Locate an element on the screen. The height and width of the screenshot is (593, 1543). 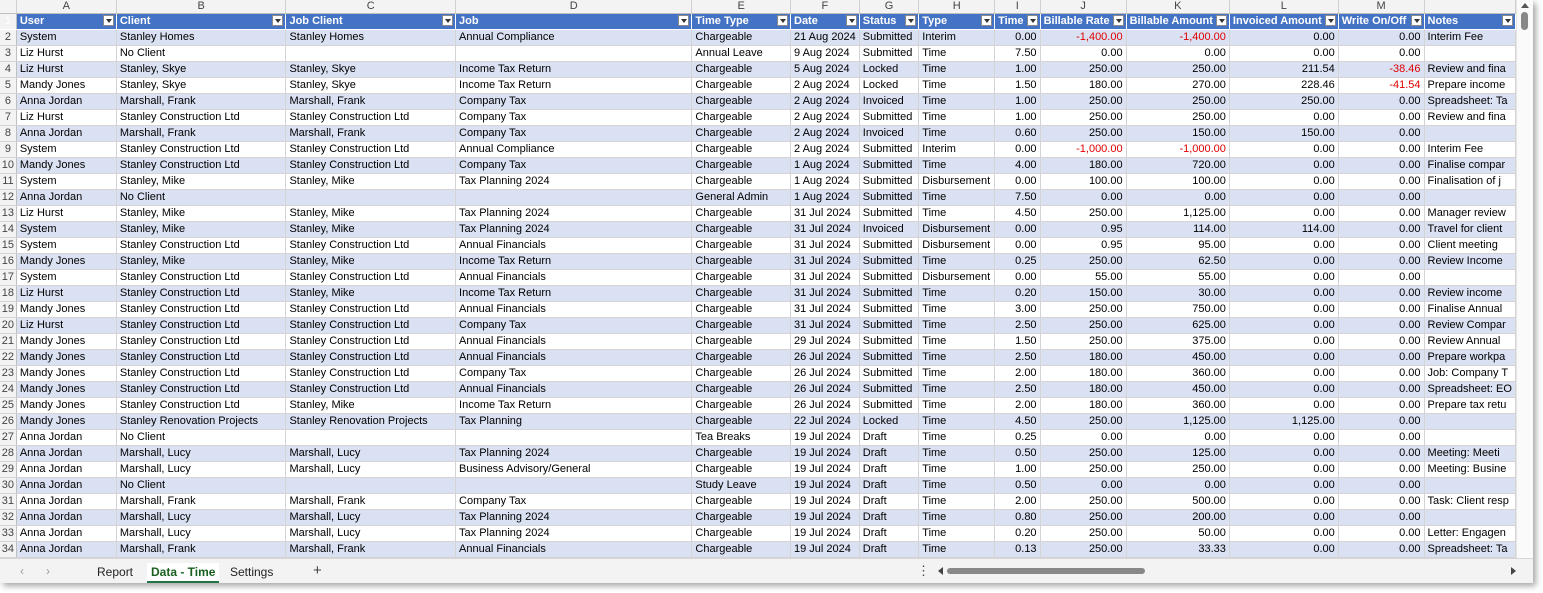
cell-job: Income Tax Return is located at coordinates (574, 261).